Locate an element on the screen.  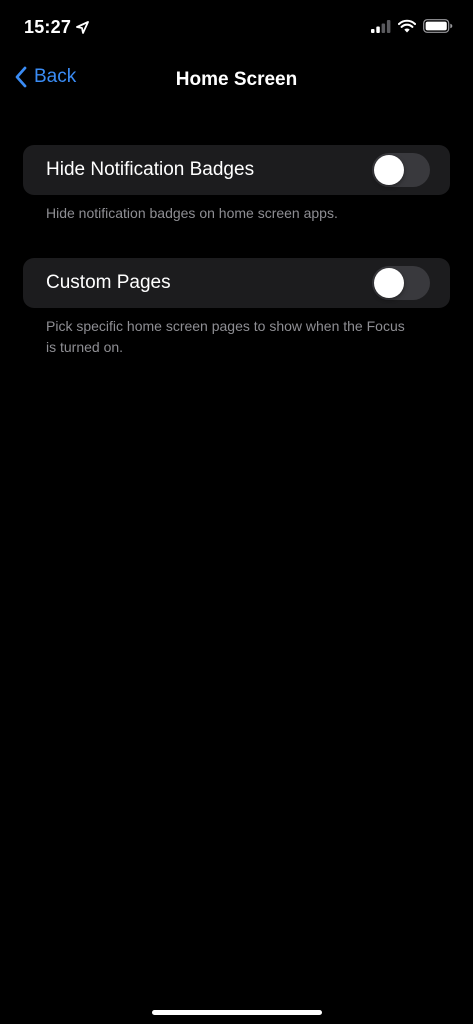
home-indicator is located at coordinates (237, 1012).